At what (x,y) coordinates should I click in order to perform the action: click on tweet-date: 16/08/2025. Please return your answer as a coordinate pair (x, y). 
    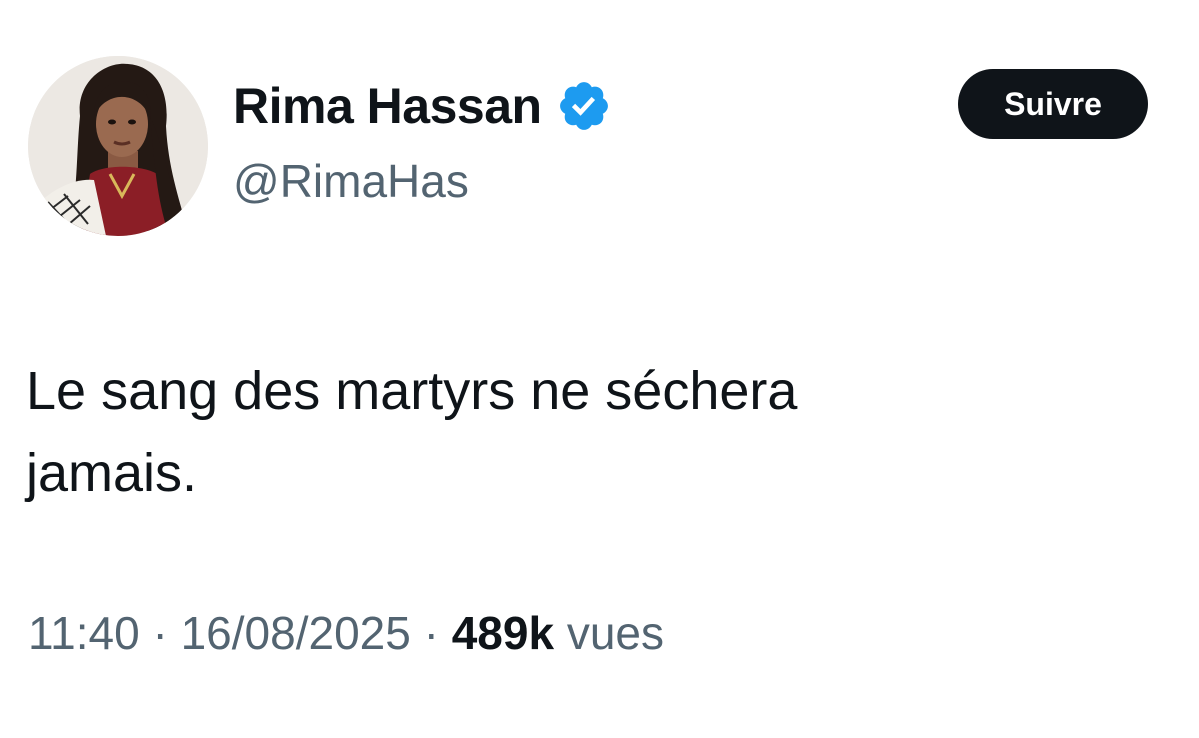
    Looking at the image, I should click on (296, 633).